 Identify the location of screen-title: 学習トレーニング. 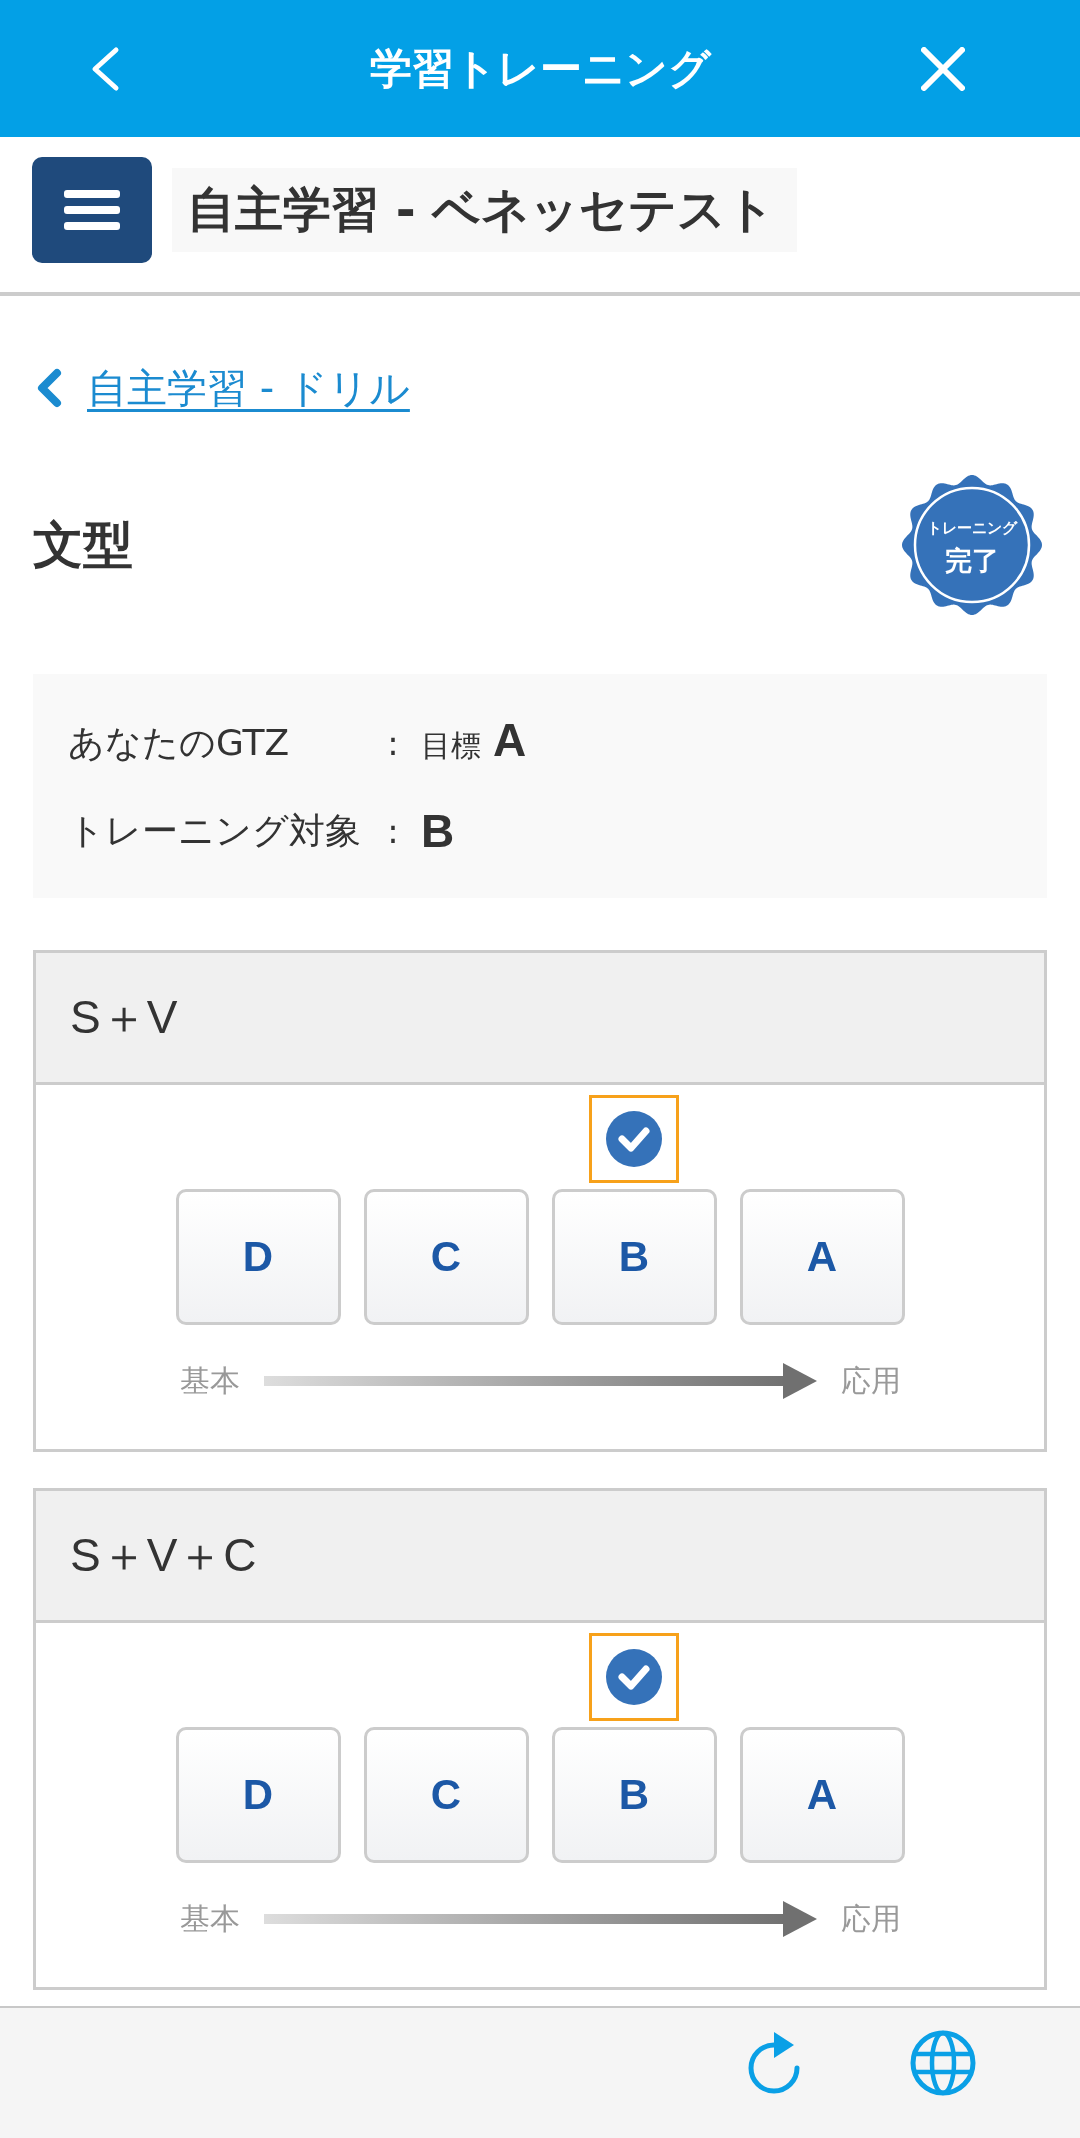
(540, 68).